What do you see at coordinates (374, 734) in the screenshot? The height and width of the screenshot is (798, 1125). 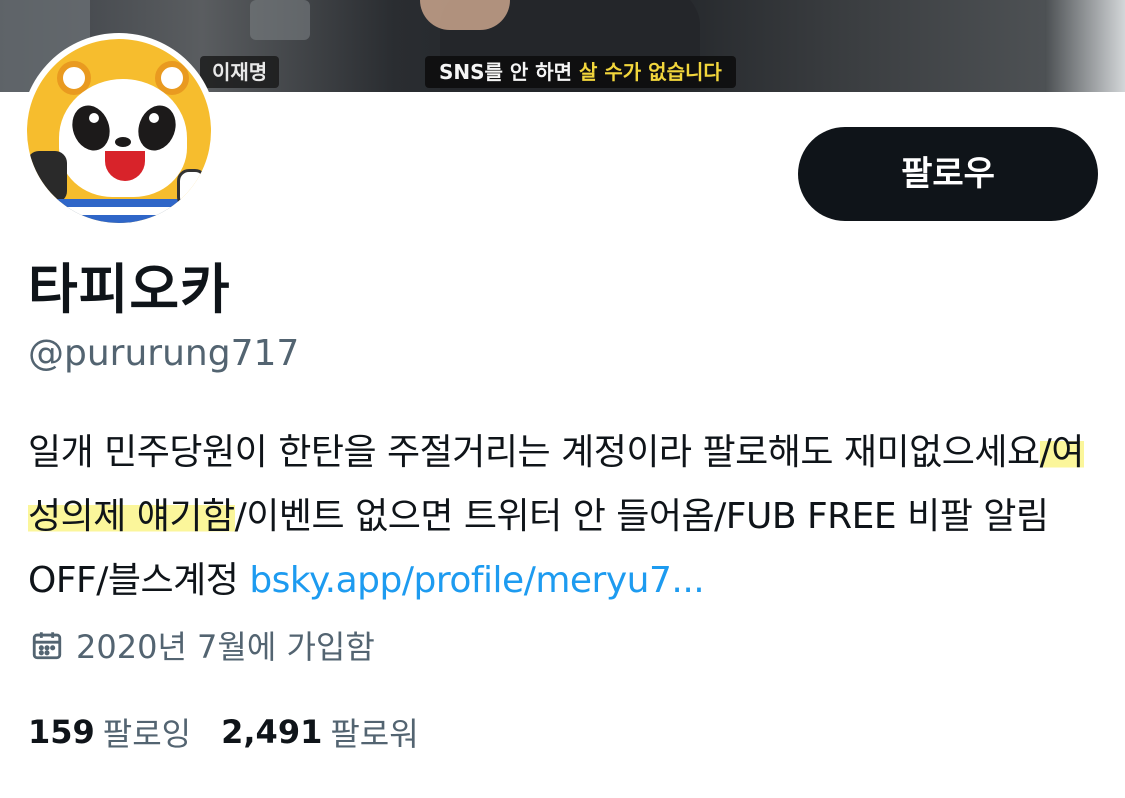 I see `followers-label: 팔로워` at bounding box center [374, 734].